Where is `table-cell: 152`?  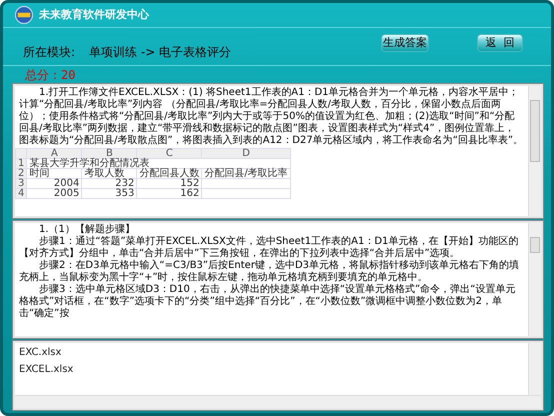
table-cell: 152 is located at coordinates (190, 184).